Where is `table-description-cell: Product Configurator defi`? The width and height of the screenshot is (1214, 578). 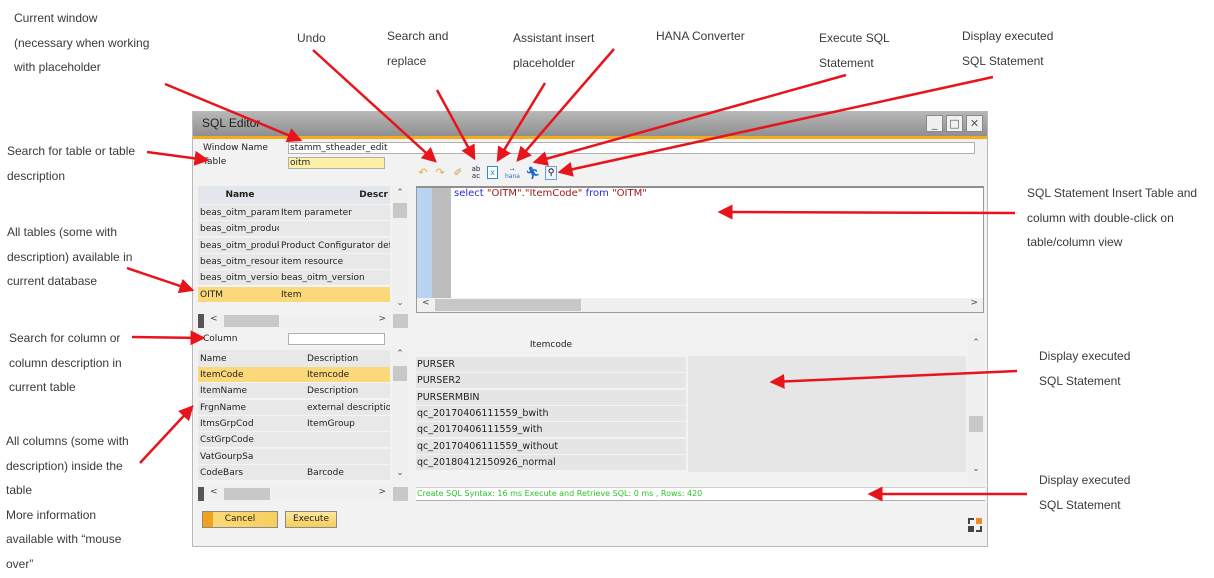
table-description-cell: Product Configurator defi is located at coordinates (334, 245).